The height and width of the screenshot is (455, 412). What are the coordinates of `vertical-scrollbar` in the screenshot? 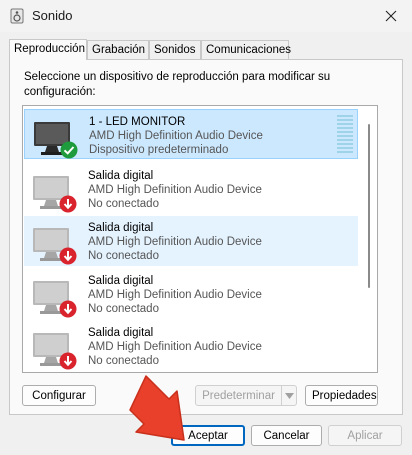 It's located at (369, 239).